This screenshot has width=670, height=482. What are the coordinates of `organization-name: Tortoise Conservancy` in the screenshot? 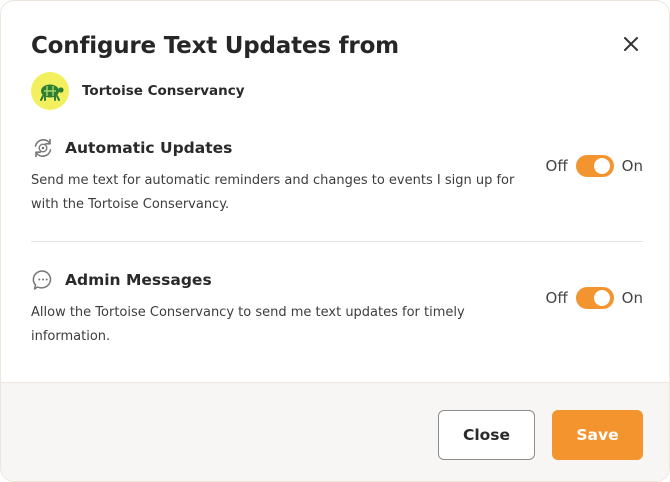 It's located at (163, 91).